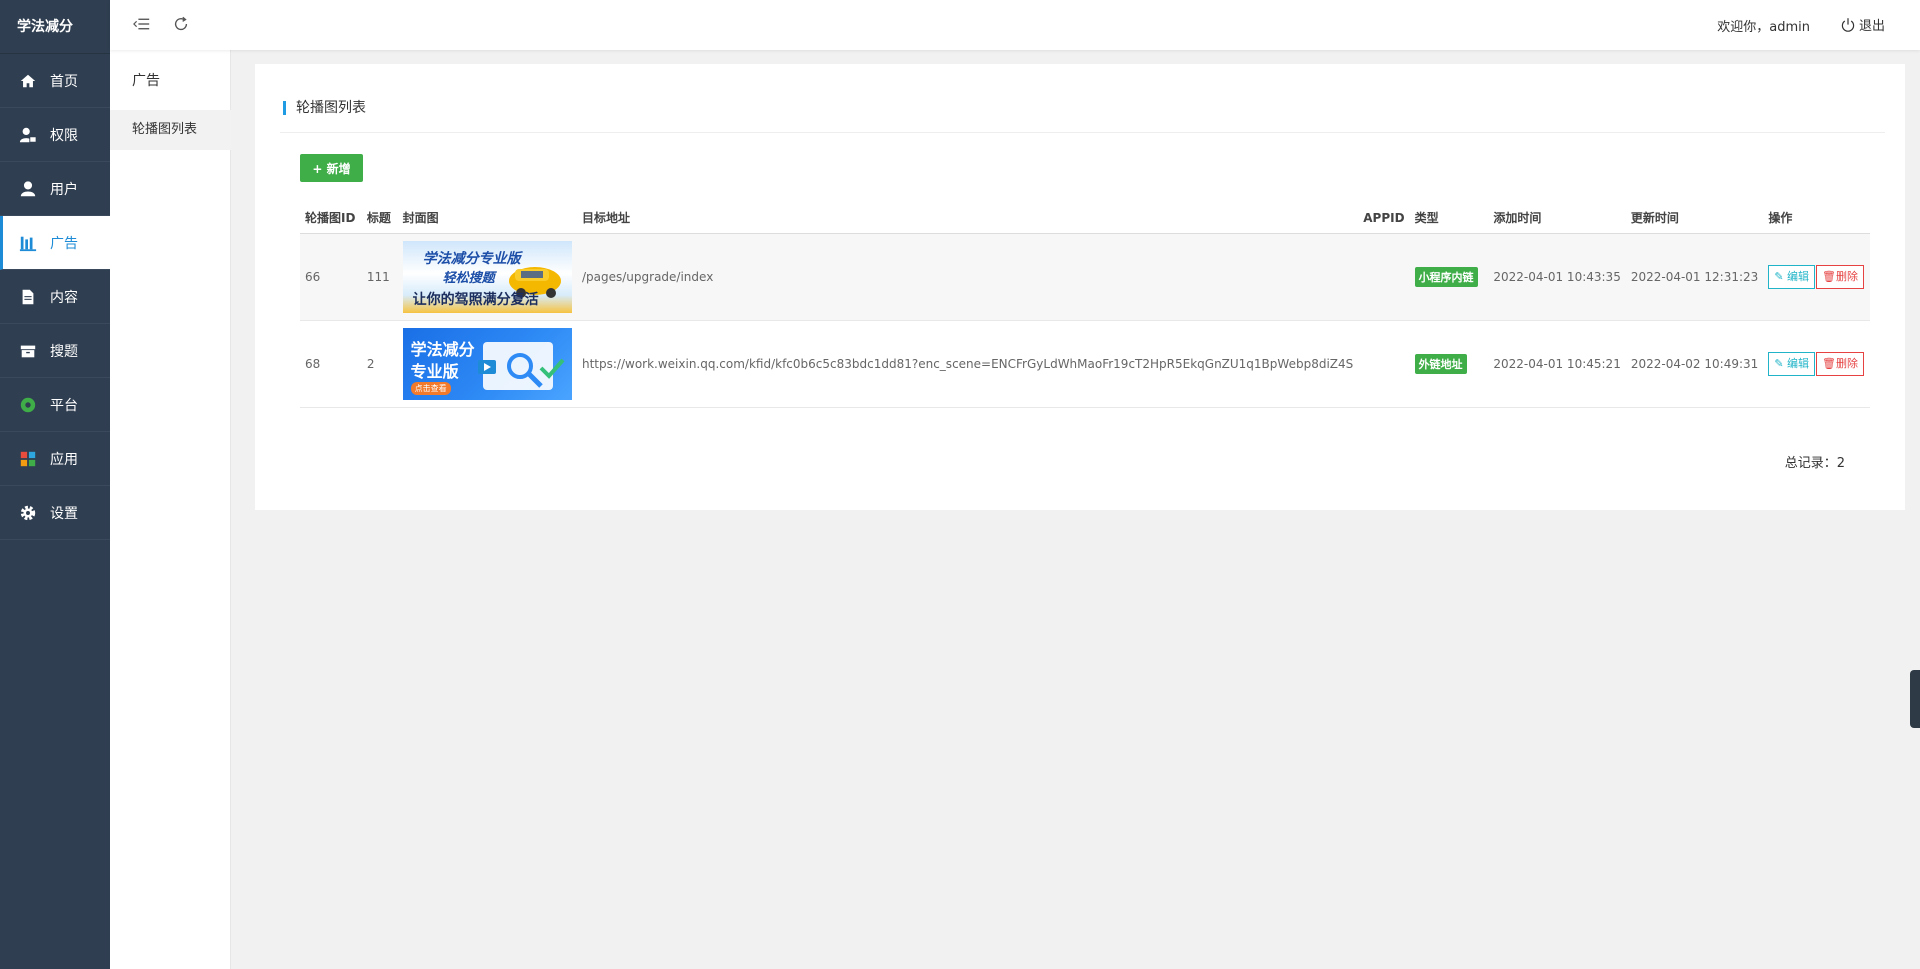  Describe the element at coordinates (1871, 26) in the screenshot. I see `logout-label: 退出` at that location.